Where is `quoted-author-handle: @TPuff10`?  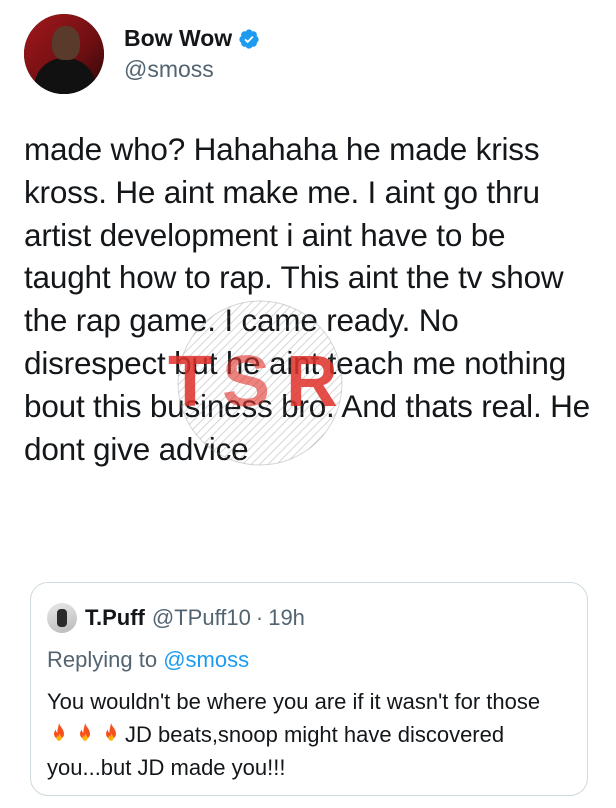
quoted-author-handle: @TPuff10 is located at coordinates (201, 618).